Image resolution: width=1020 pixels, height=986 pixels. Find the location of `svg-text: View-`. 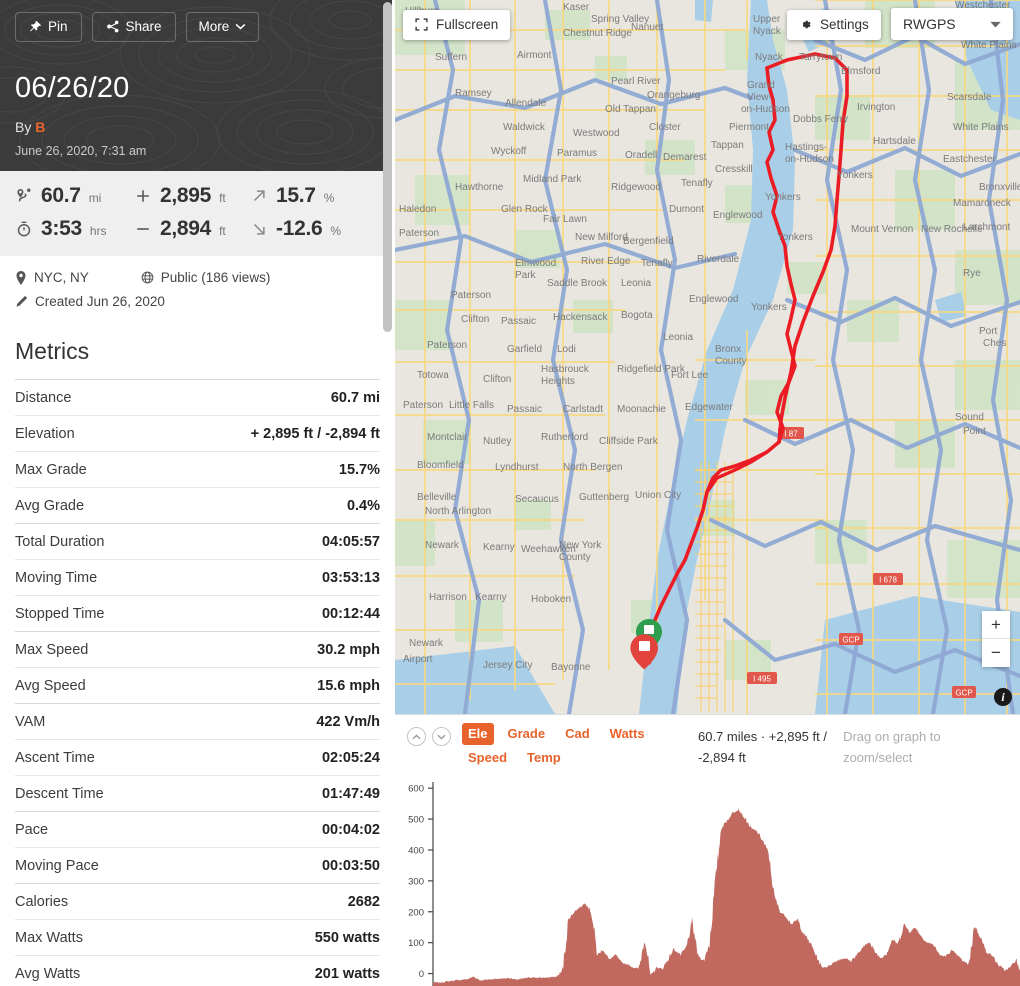

svg-text: View- is located at coordinates (759, 97).